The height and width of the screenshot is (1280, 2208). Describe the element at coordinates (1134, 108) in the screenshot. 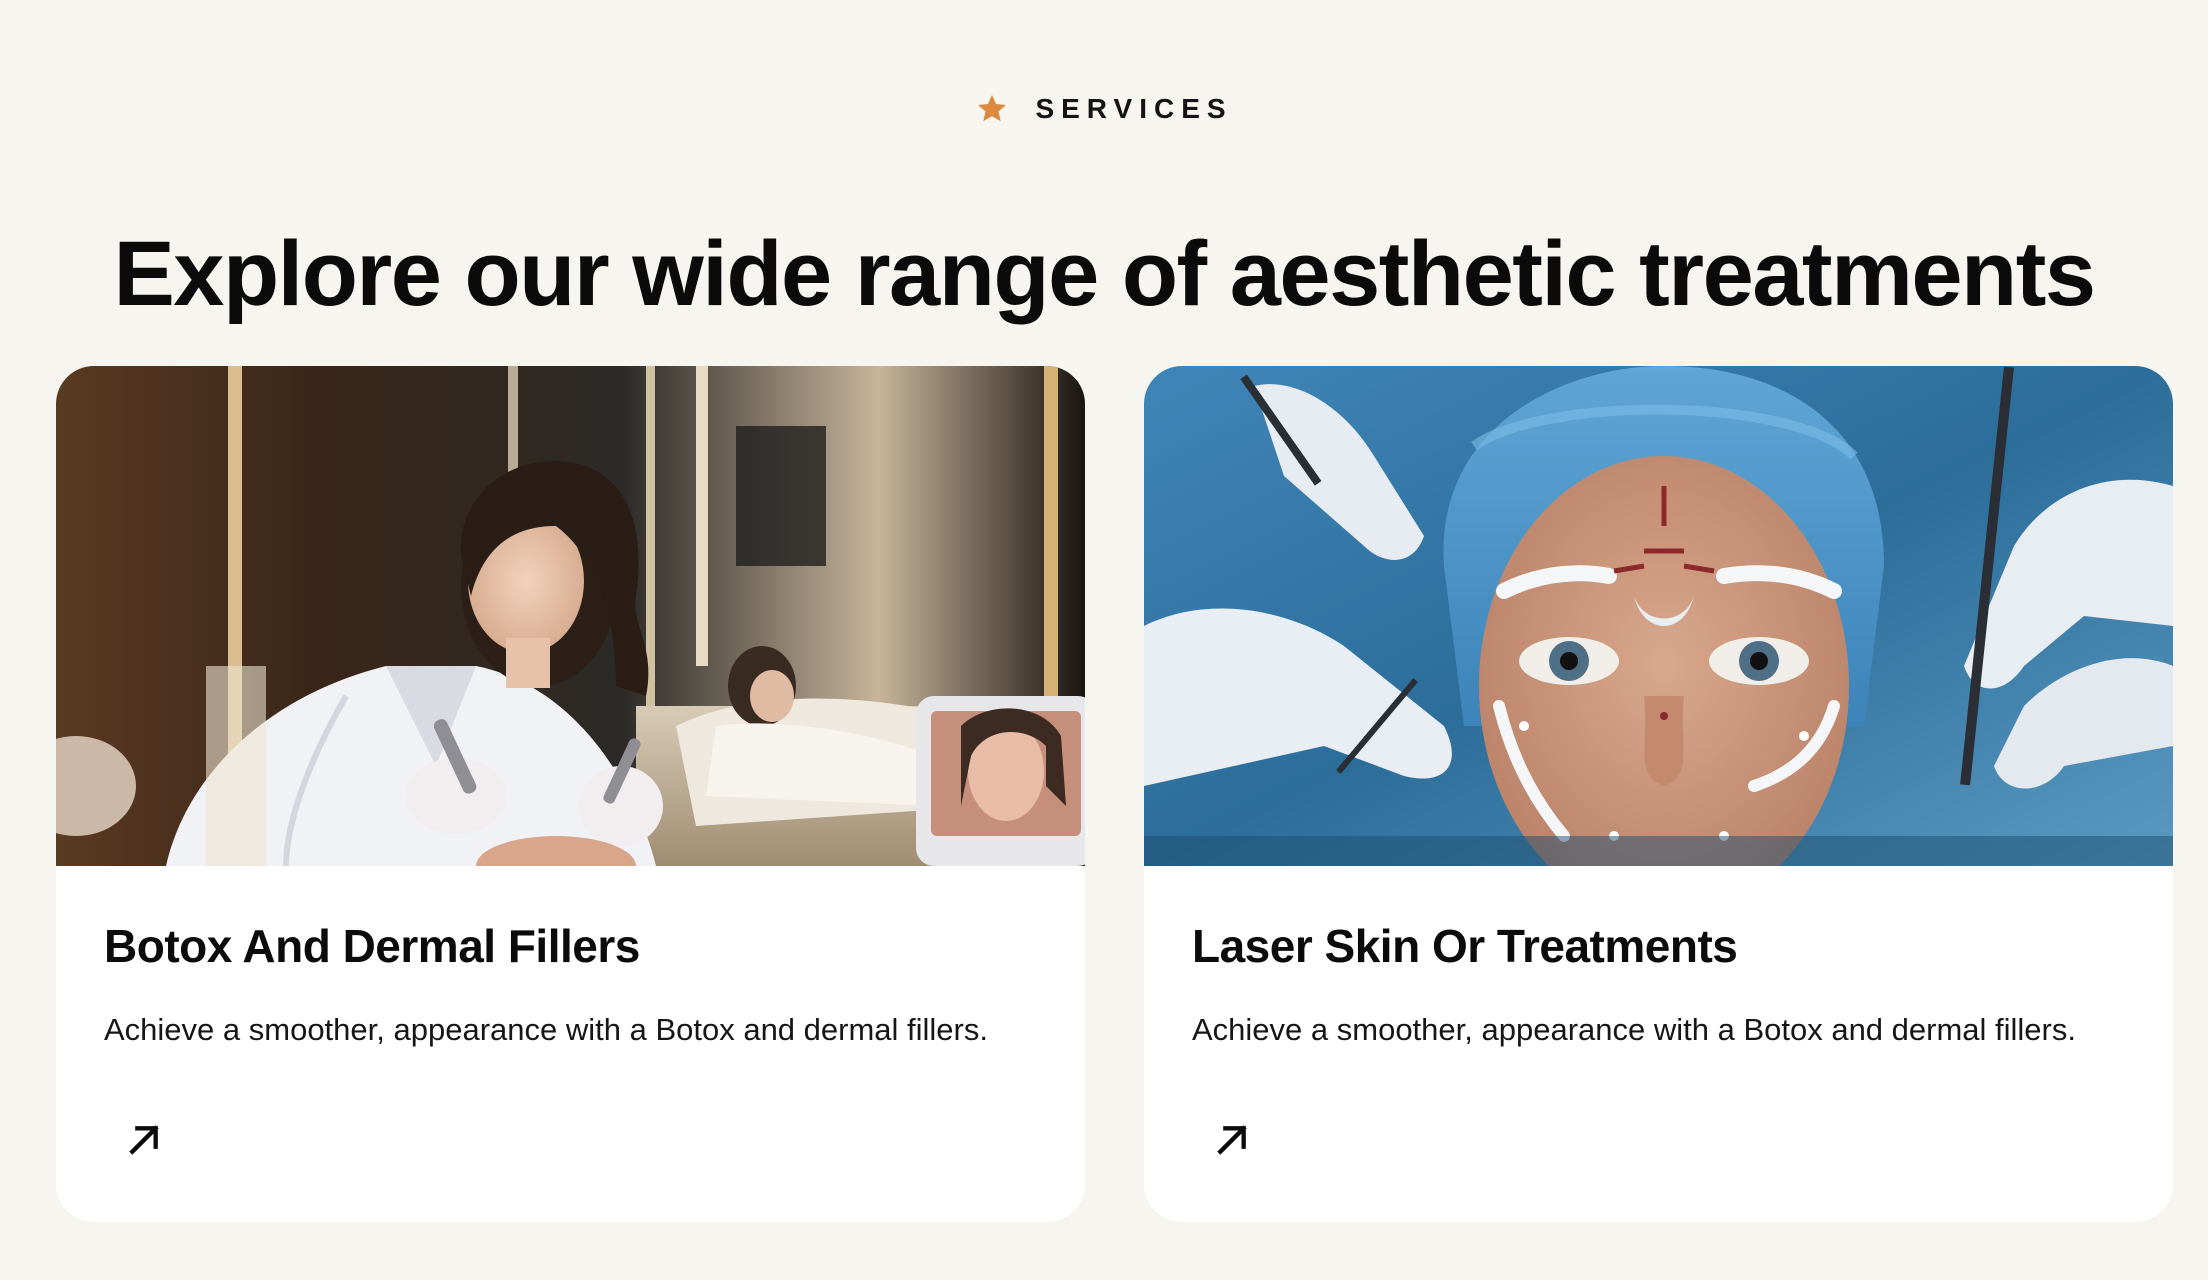

I see `section-eyebrow-label: SERVICES` at that location.